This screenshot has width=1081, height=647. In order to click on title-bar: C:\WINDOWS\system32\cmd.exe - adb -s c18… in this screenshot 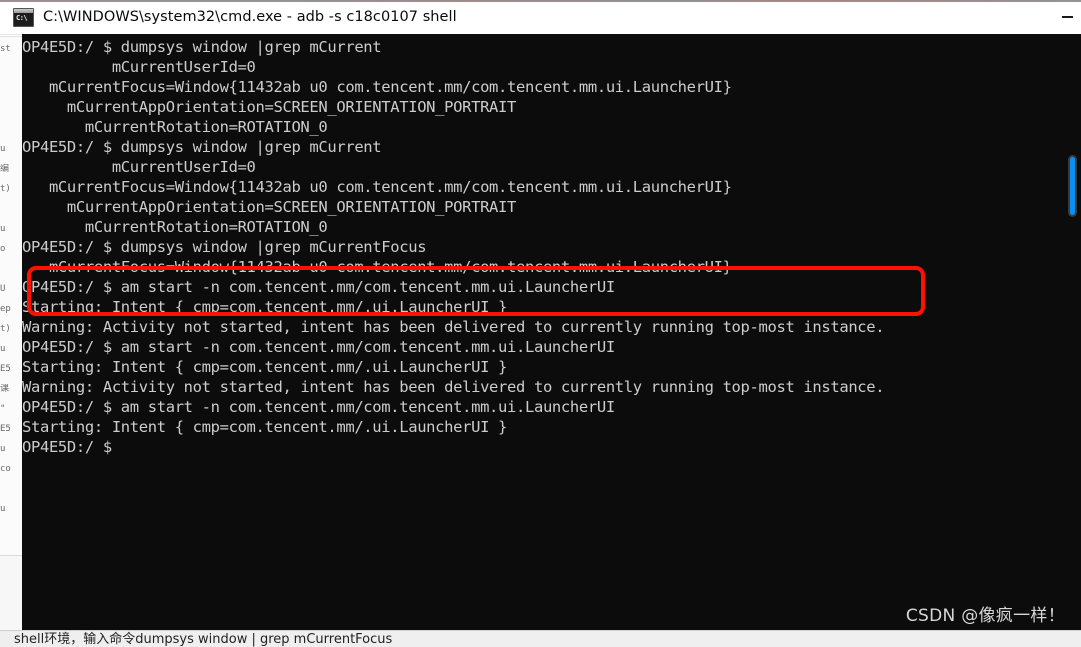, I will do `click(540, 17)`.